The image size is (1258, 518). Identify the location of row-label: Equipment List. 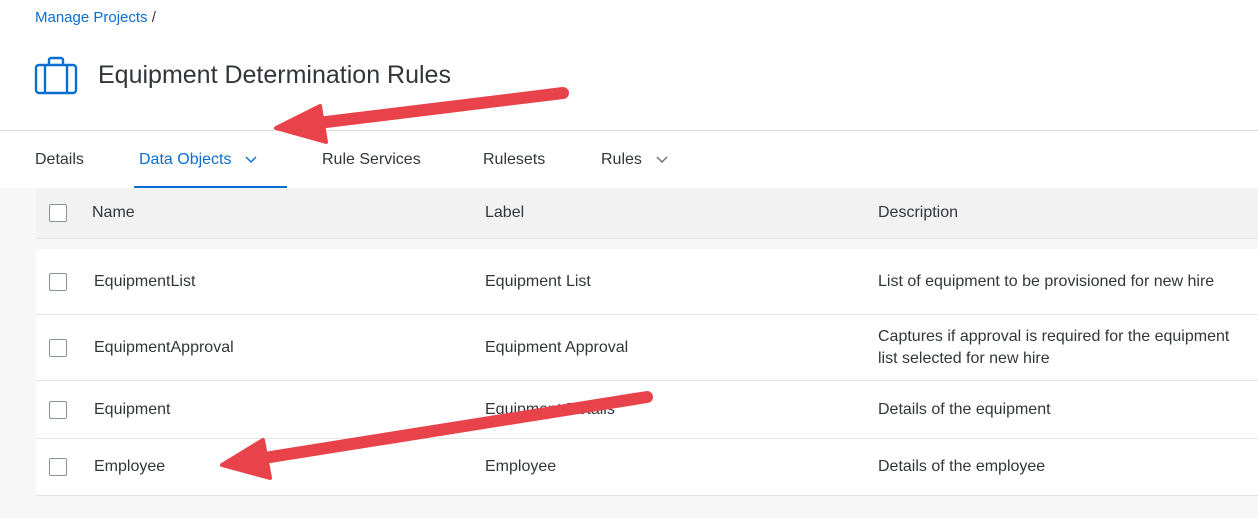
(538, 281).